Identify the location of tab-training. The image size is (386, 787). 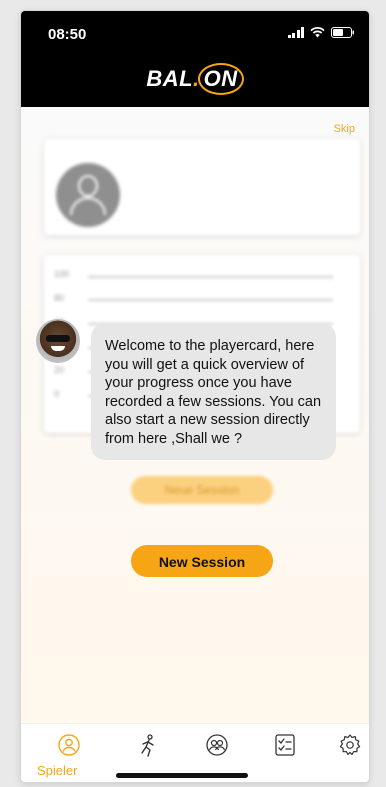
(148, 746).